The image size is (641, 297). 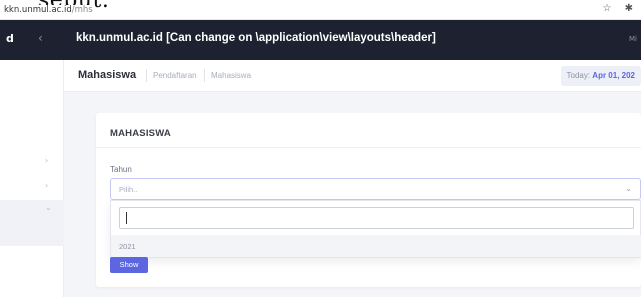 What do you see at coordinates (32, 40) in the screenshot?
I see `sidebar-header: d ‹` at bounding box center [32, 40].